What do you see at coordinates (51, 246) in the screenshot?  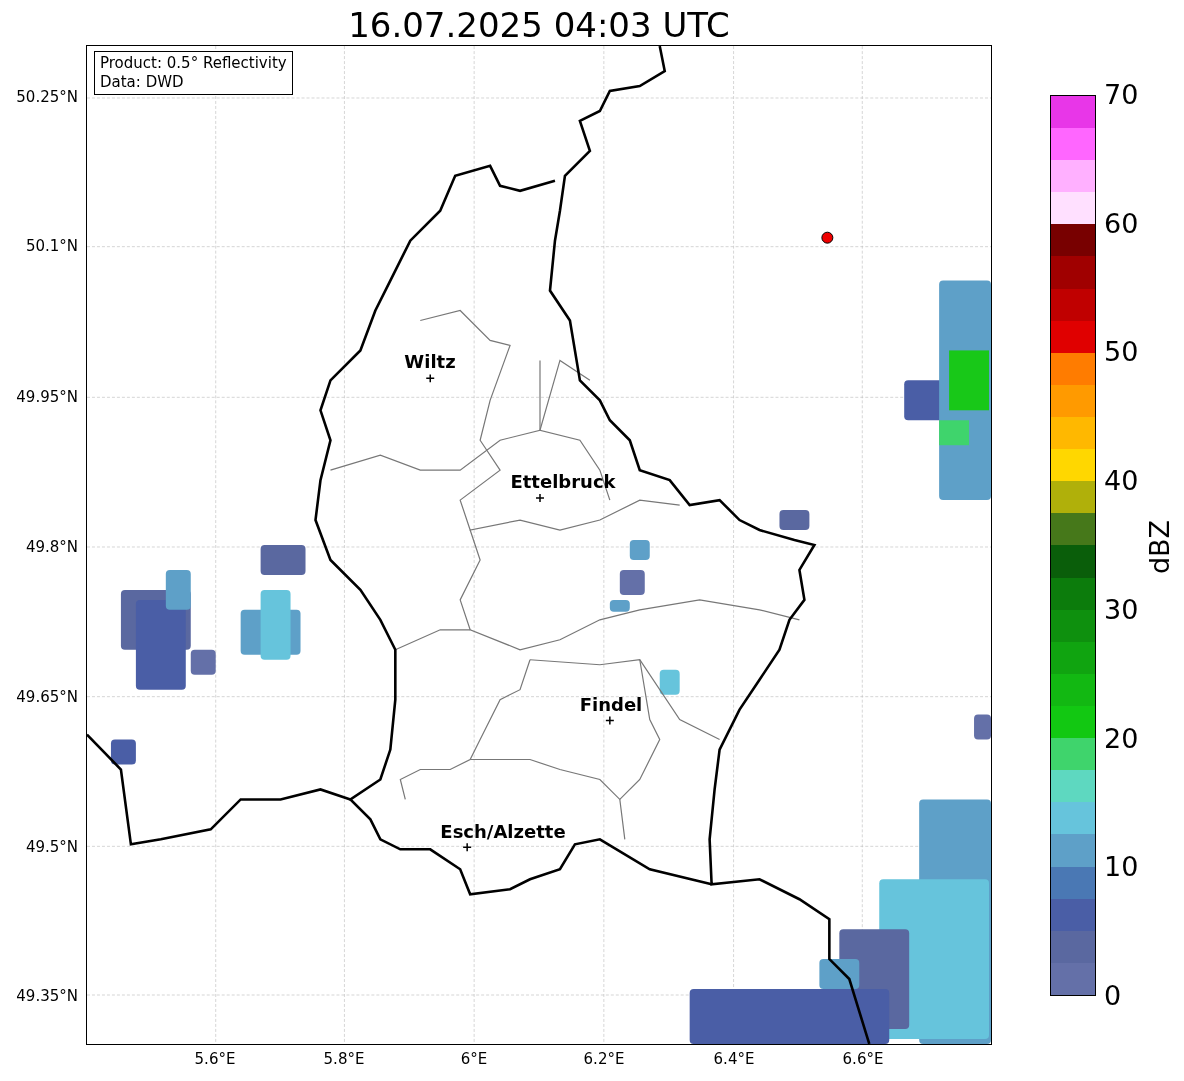 I see `latitude-tick-label: 50.1°N` at bounding box center [51, 246].